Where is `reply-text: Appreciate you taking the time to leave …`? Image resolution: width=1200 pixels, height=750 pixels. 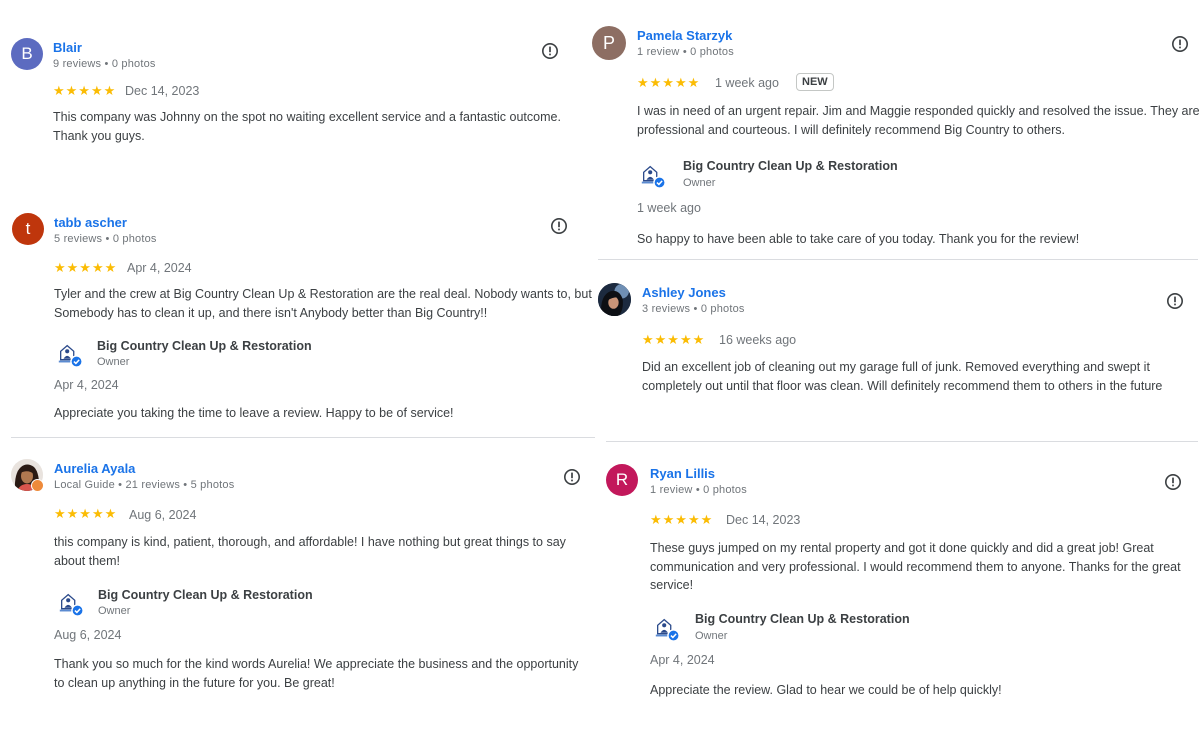 reply-text: Appreciate you taking the time to leave … is located at coordinates (254, 413).